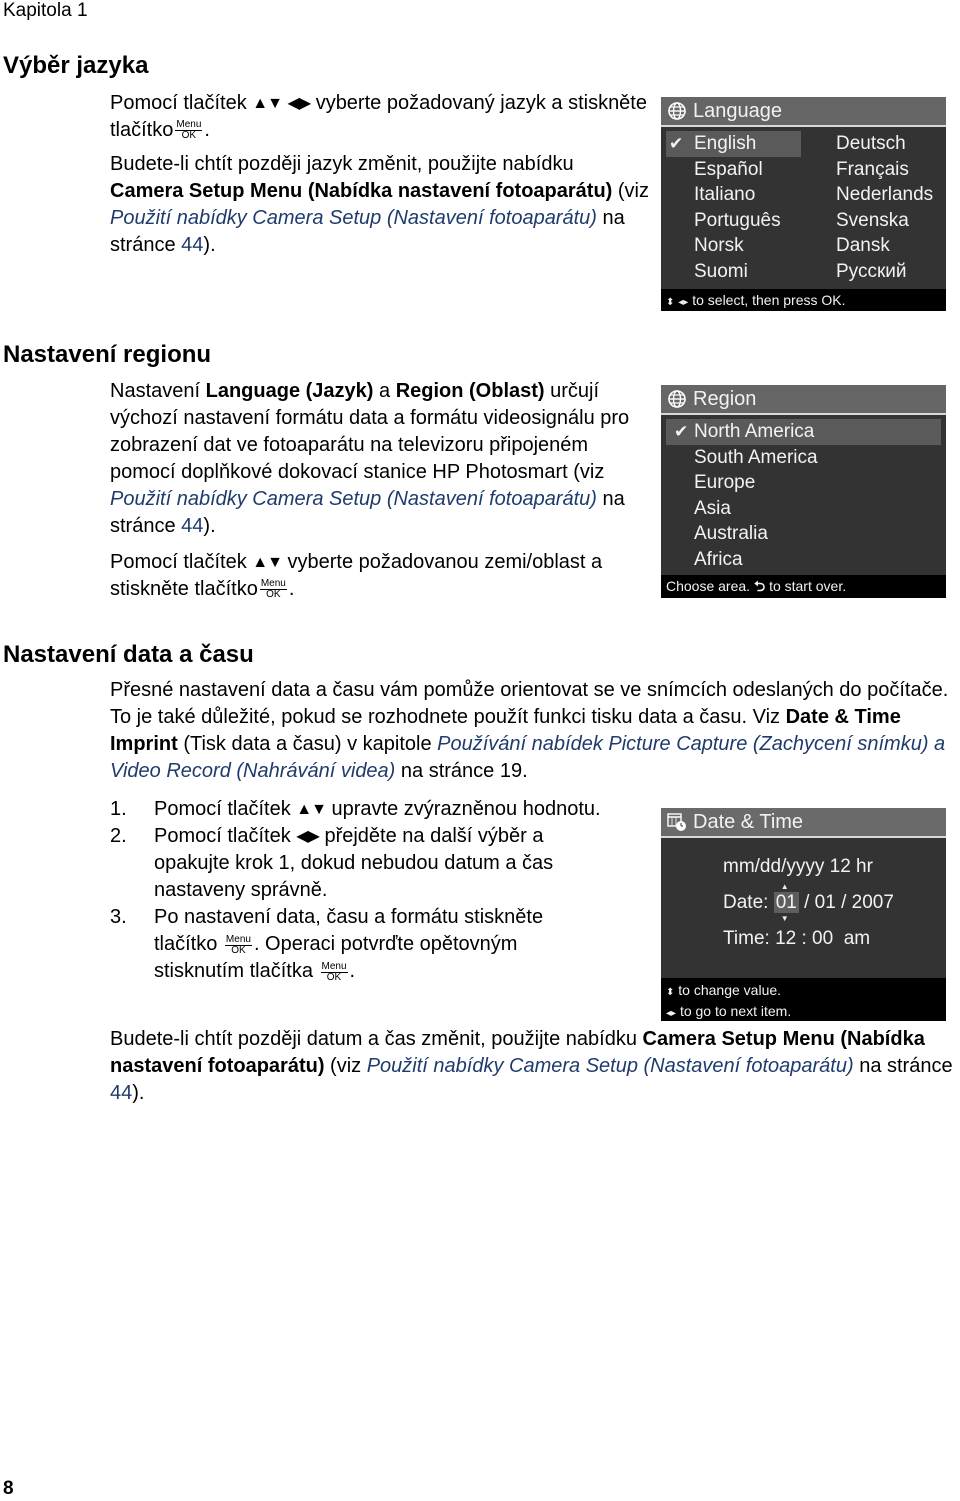  I want to click on screen-title-bar: Language, so click(803, 112).